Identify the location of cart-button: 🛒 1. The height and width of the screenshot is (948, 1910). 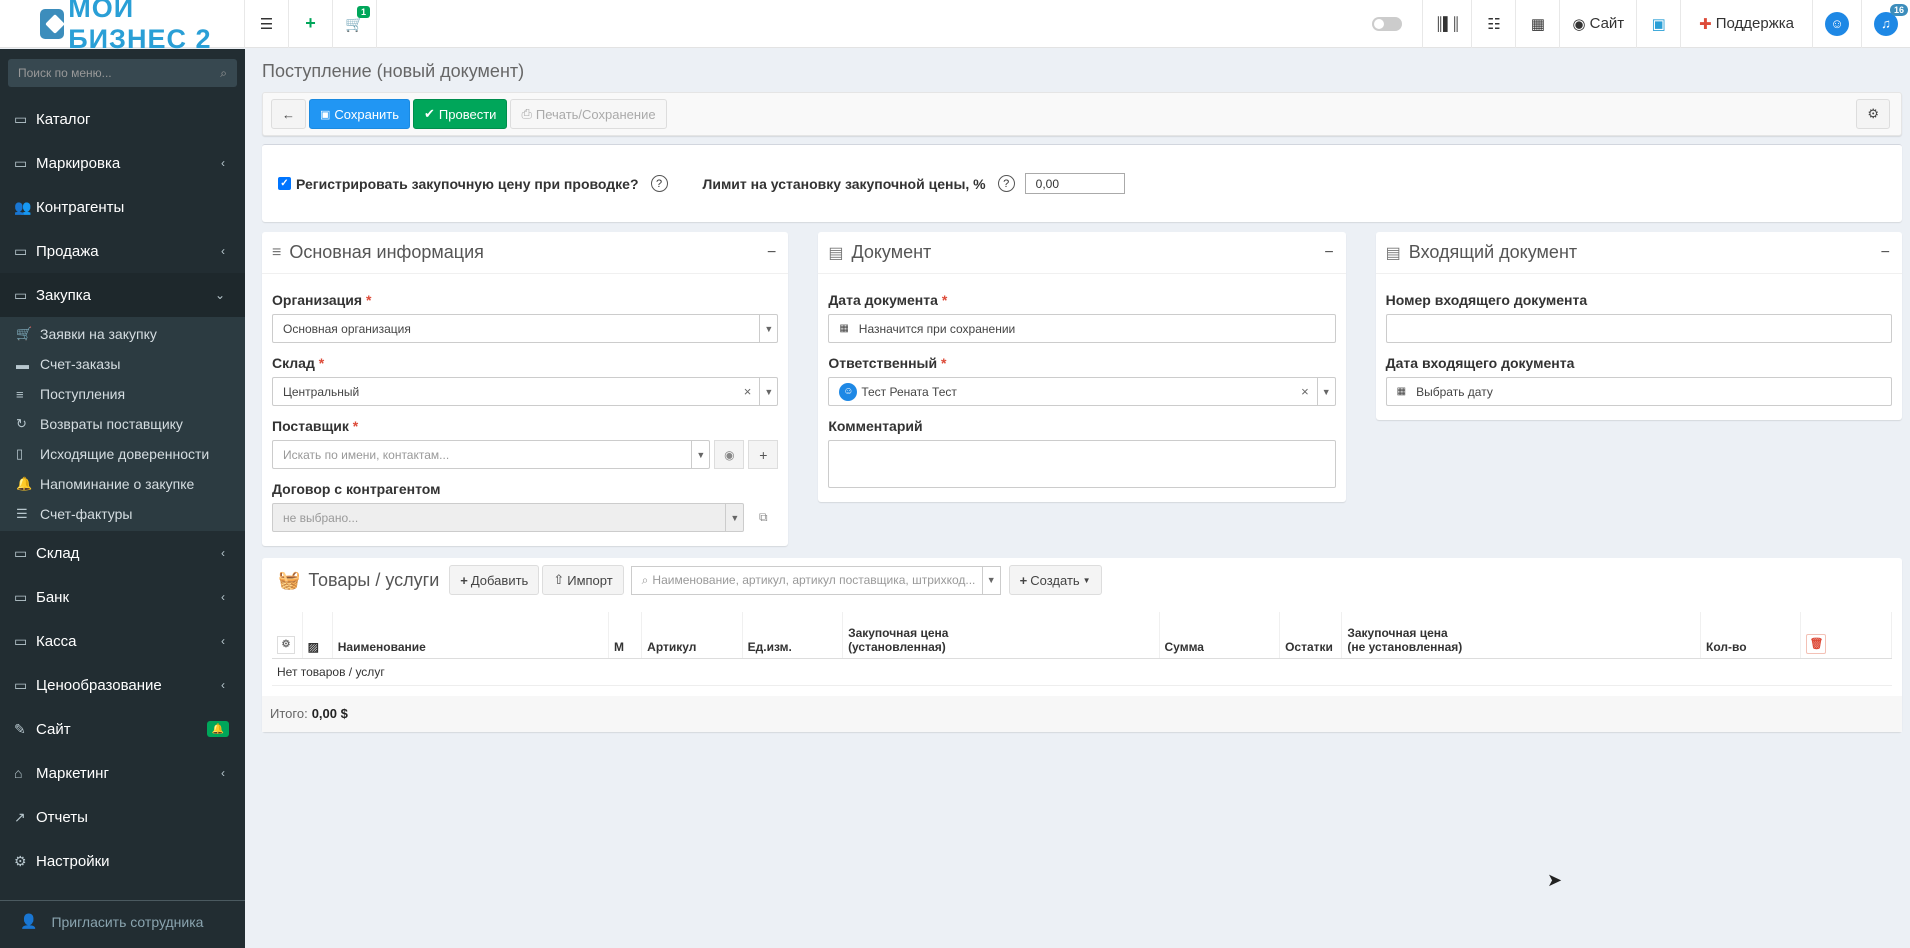
(355, 24).